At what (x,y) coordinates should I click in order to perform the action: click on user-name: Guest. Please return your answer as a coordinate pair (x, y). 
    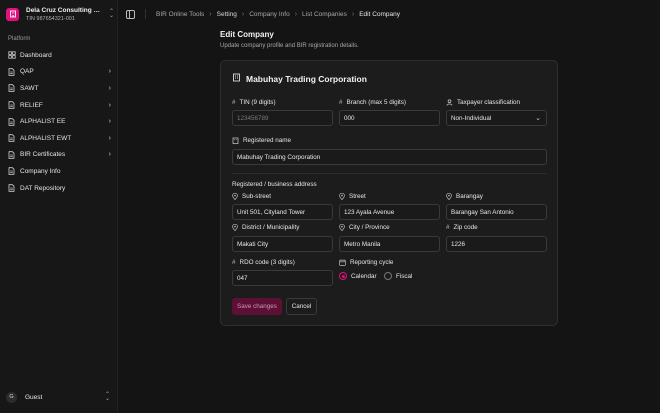
    Looking at the image, I should click on (34, 397).